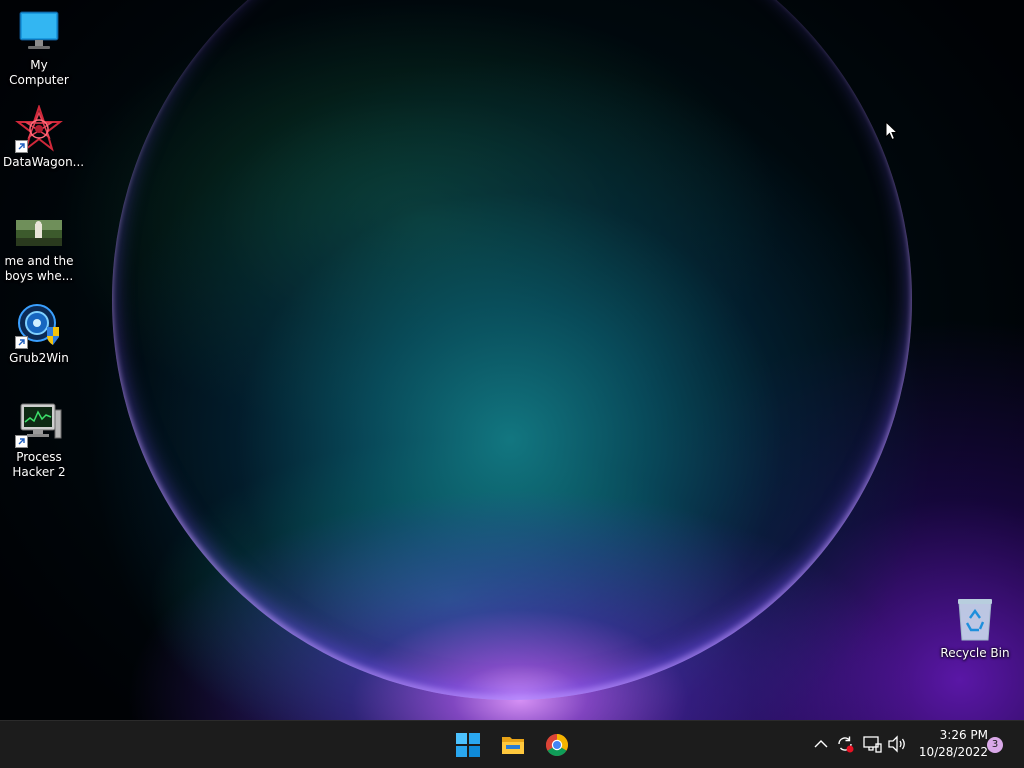 The height and width of the screenshot is (768, 1024). I want to click on file-explorer-icon, so click(513, 745).